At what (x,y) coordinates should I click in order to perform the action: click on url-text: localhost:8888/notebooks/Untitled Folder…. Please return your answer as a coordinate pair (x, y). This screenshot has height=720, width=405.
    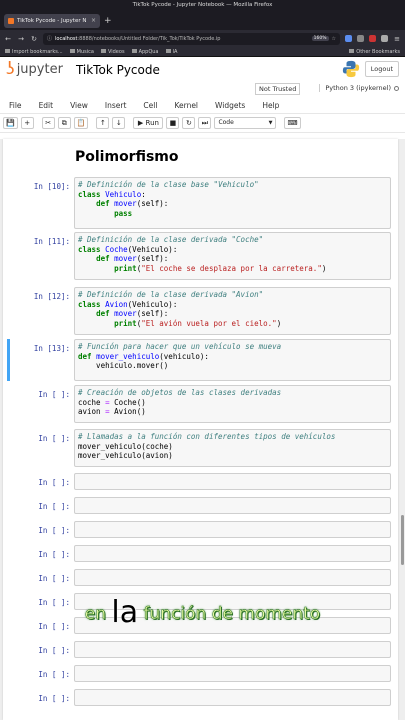
    Looking at the image, I should click on (138, 38).